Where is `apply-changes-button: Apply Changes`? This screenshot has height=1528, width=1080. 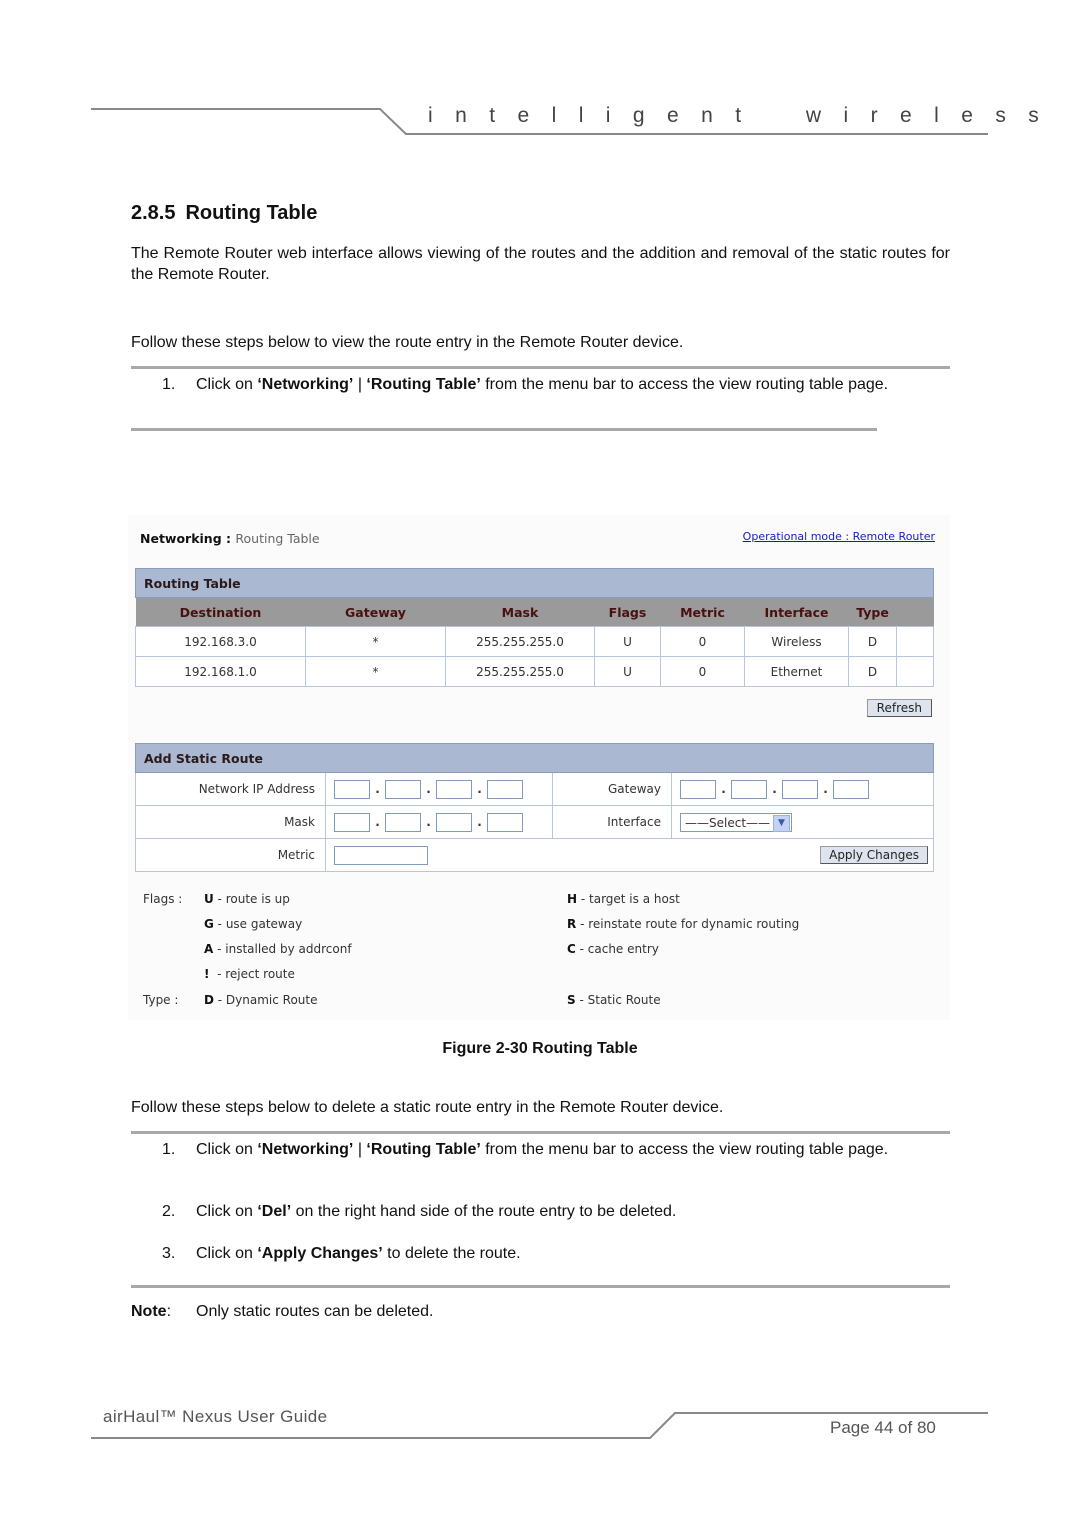 apply-changes-button: Apply Changes is located at coordinates (874, 854).